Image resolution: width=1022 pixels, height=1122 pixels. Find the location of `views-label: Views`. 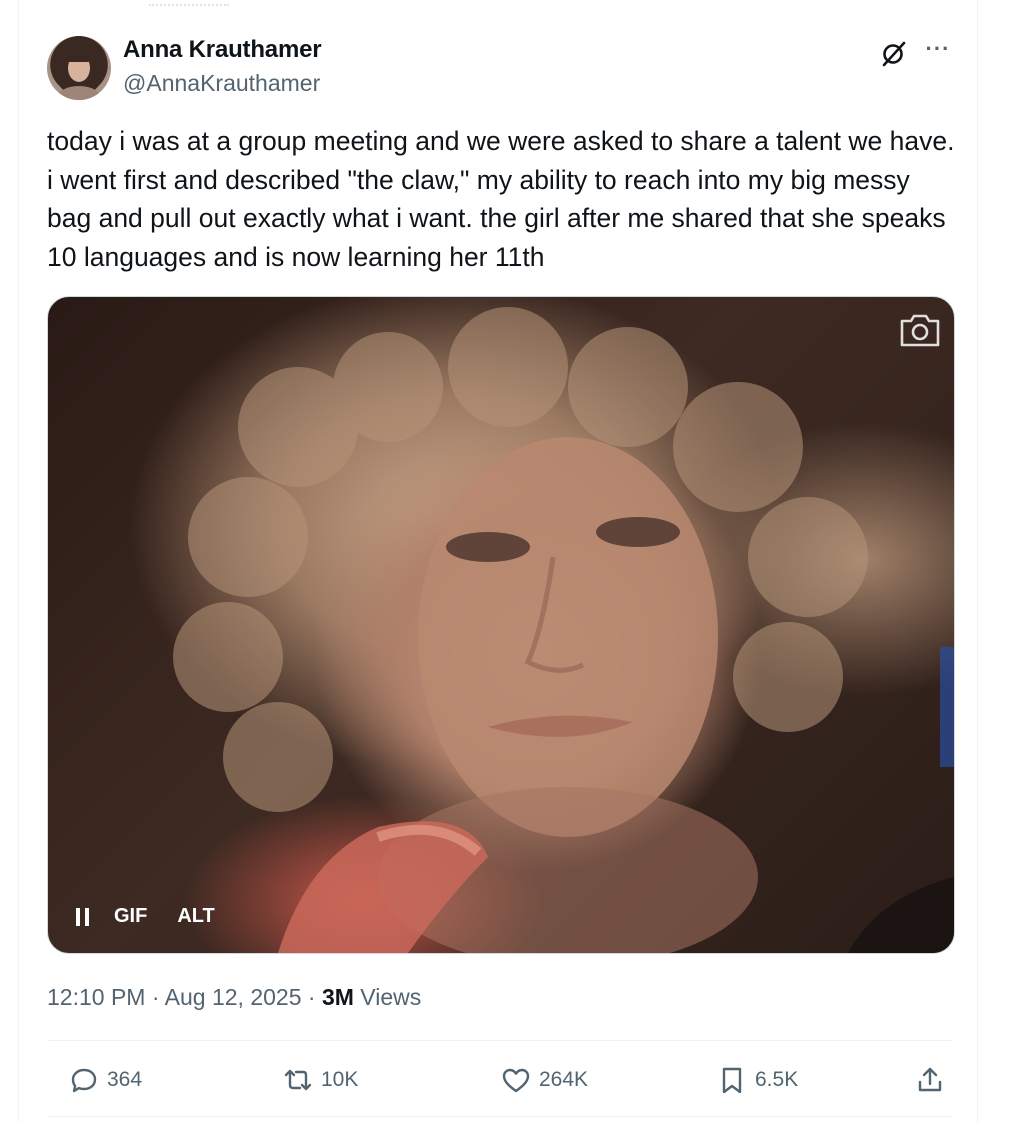

views-label: Views is located at coordinates (391, 997).